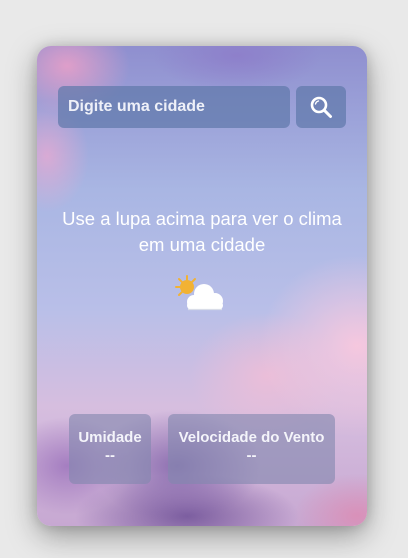 The height and width of the screenshot is (558, 408). I want to click on humidity-label: Umidade, so click(110, 437).